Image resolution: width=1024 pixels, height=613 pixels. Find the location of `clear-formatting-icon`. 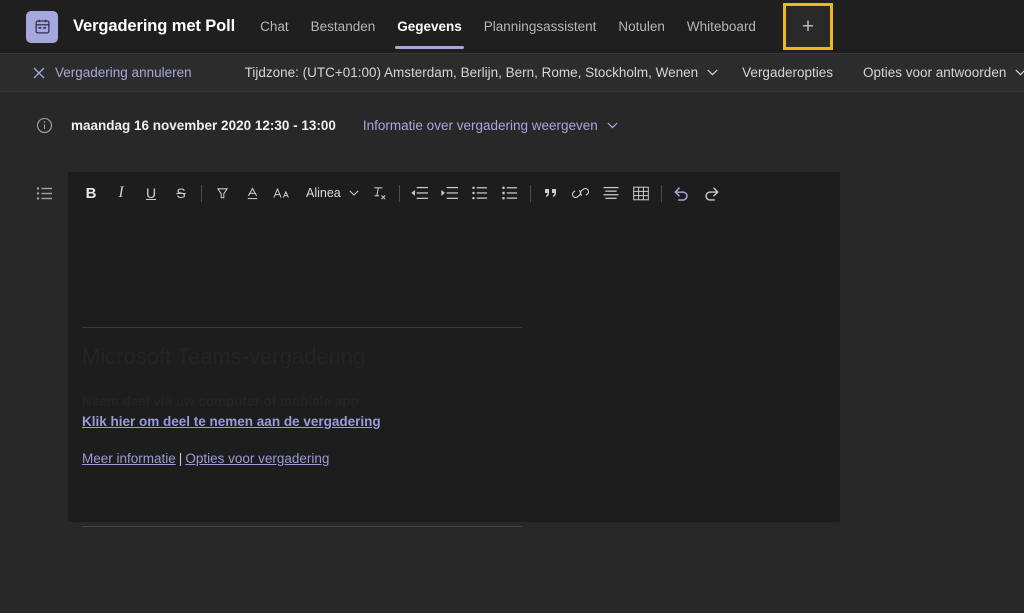

clear-formatting-icon is located at coordinates (379, 193).